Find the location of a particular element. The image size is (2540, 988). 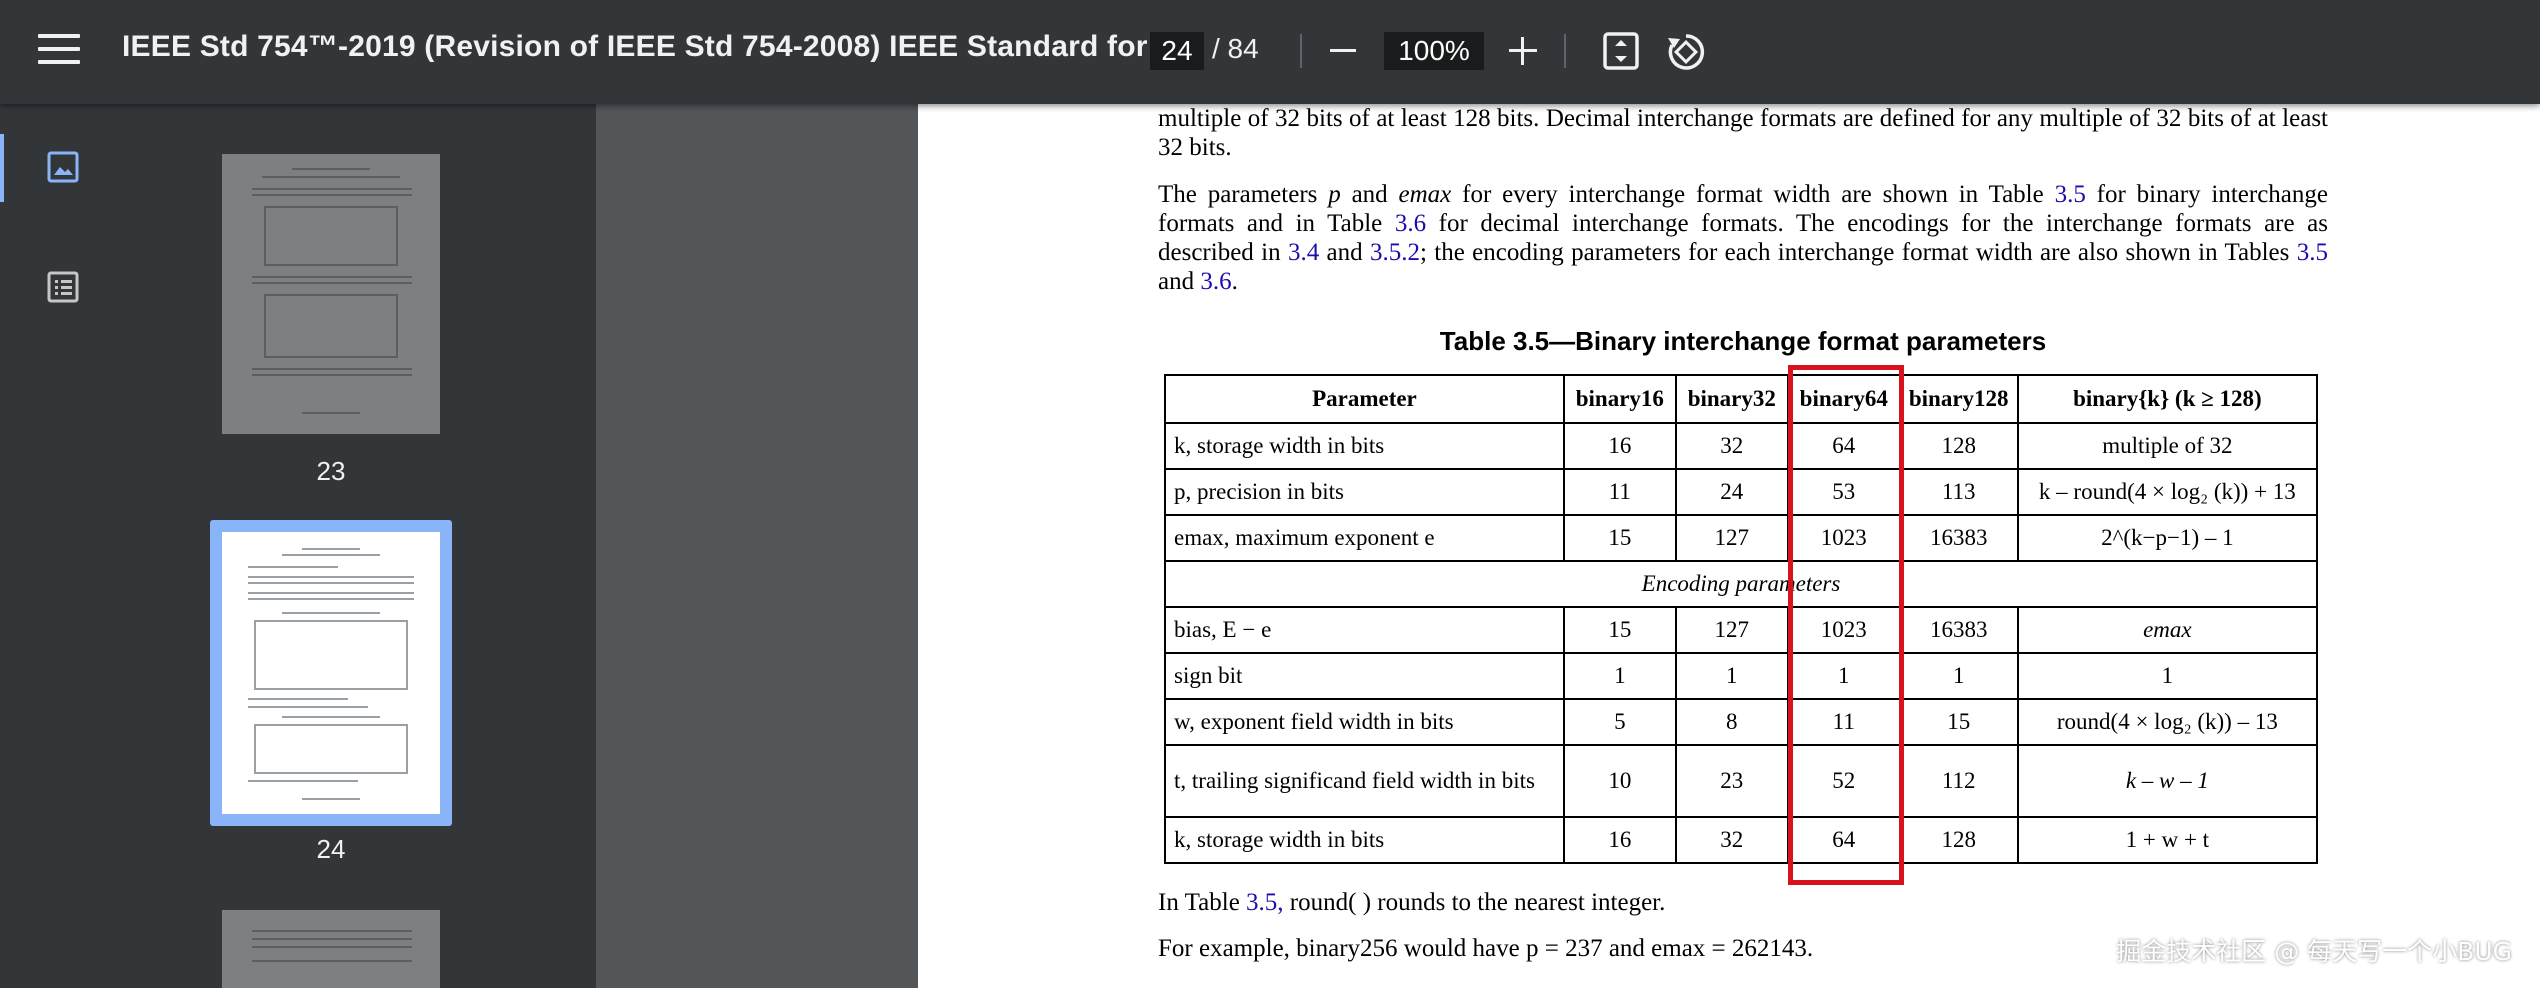

table-header: Parameter is located at coordinates (1364, 399).